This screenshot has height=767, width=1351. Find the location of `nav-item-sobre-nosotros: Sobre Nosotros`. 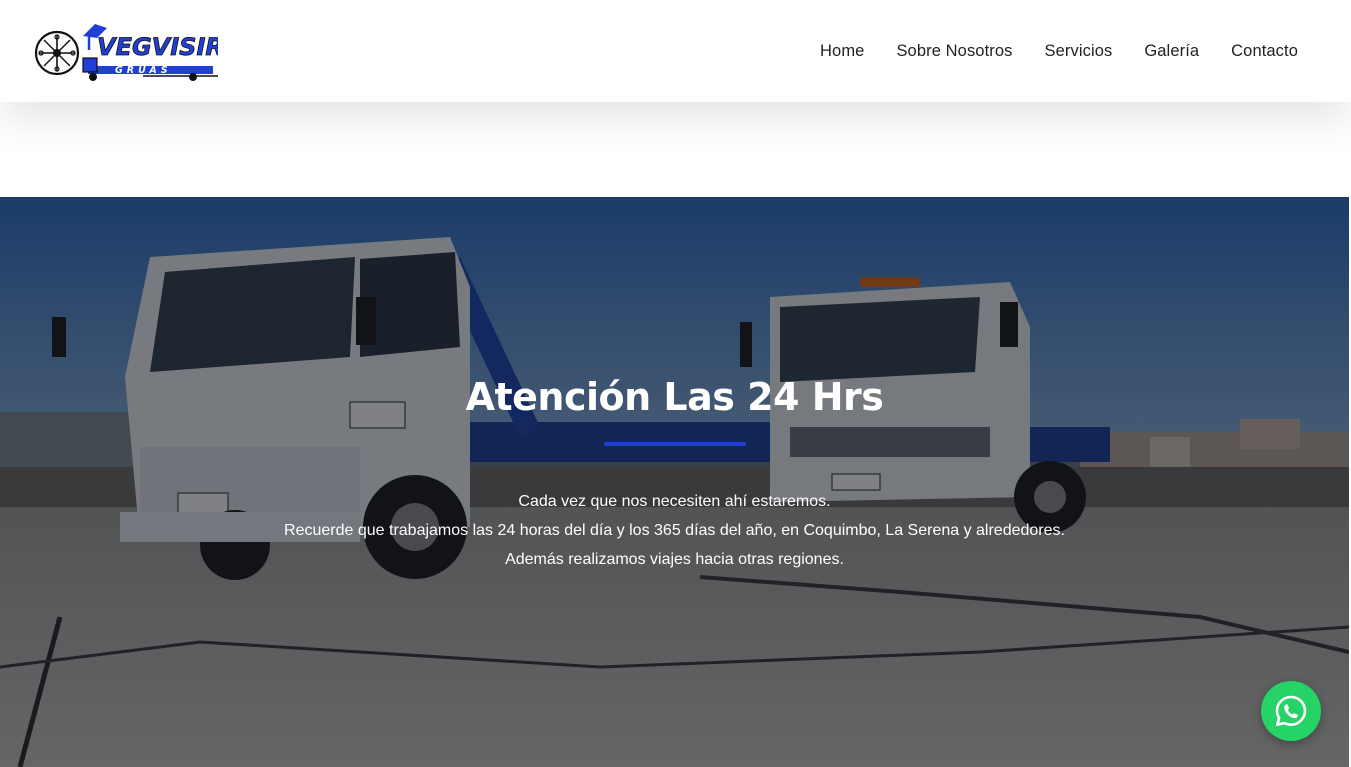

nav-item-sobre-nosotros: Sobre Nosotros is located at coordinates (954, 51).